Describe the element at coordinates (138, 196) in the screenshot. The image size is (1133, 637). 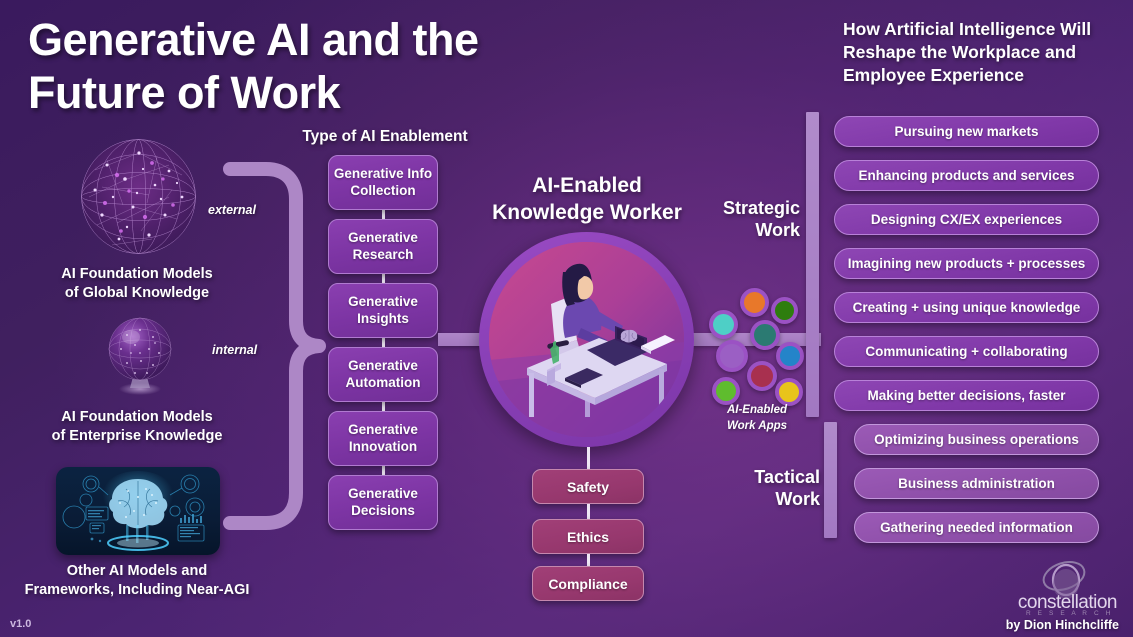
I see `global-knowledge-globe-icon` at that location.